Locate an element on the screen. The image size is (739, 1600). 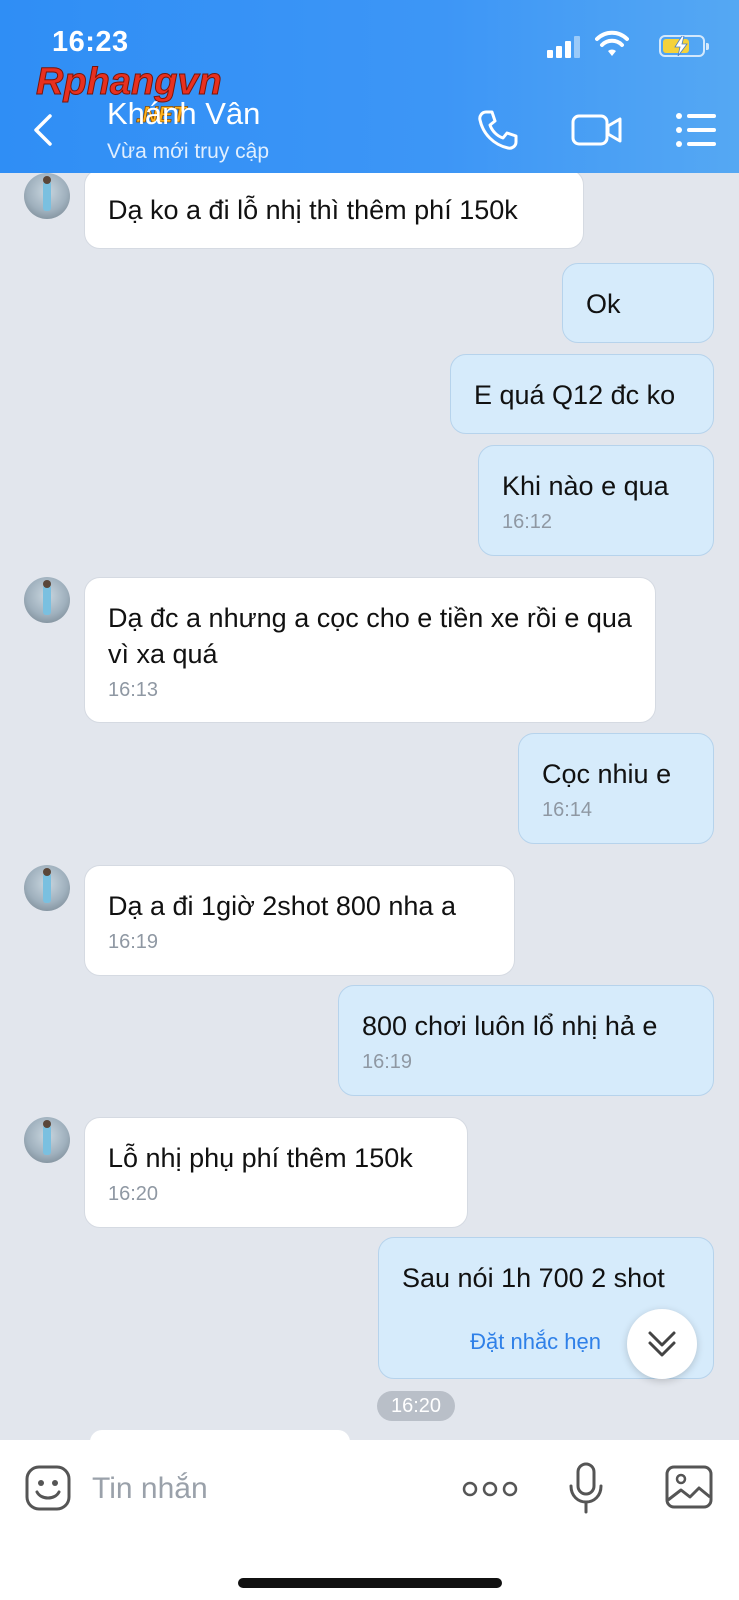
phone-icon is located at coordinates (498, 130).